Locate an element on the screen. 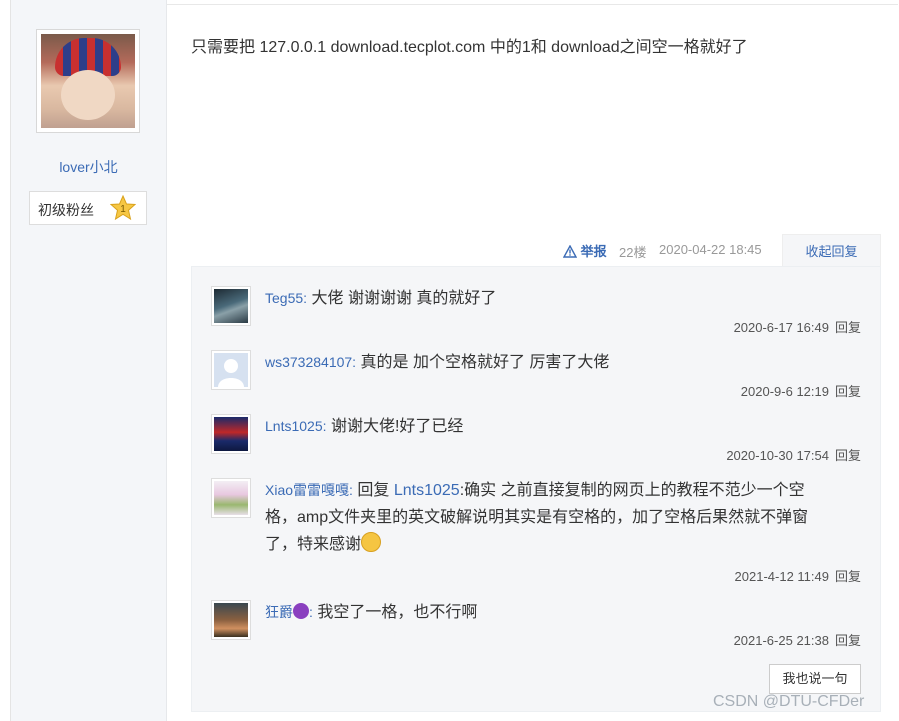 The image size is (899, 721). level-badge: 初级粉丝 1 is located at coordinates (88, 208).